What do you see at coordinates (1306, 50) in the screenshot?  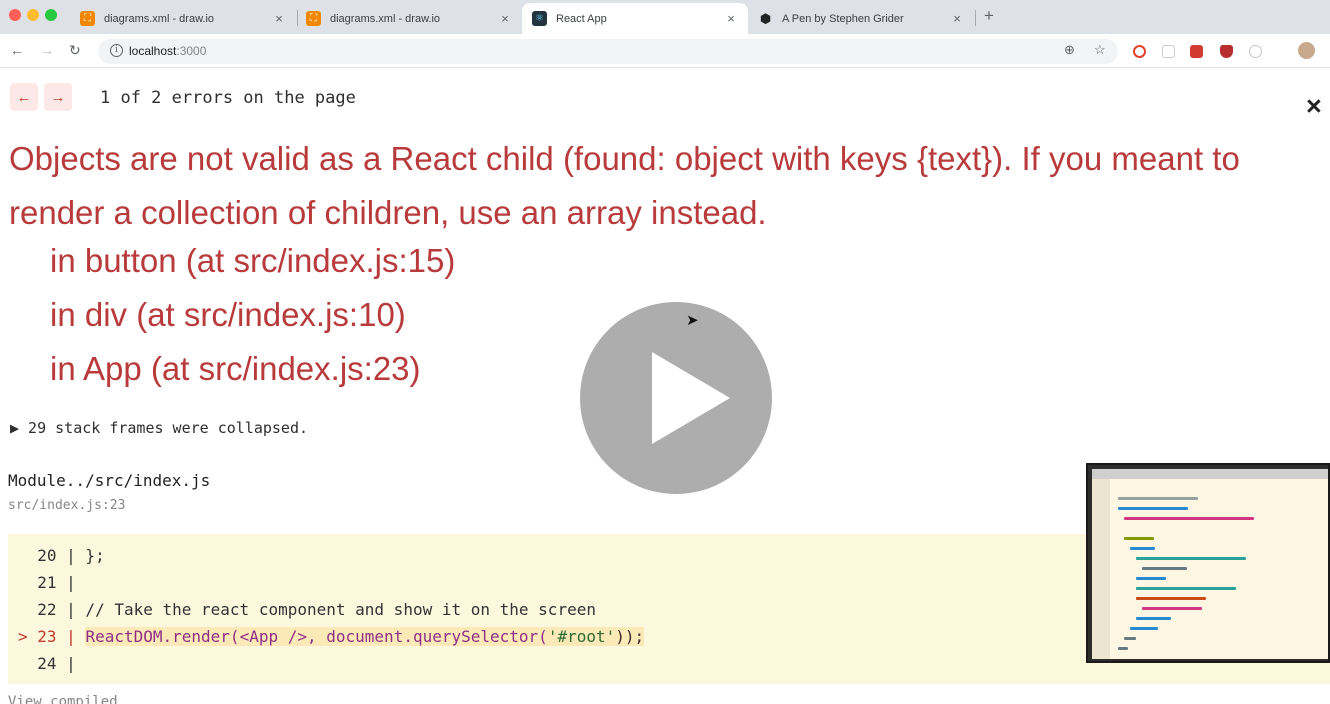 I see `profile-avatar-icon` at bounding box center [1306, 50].